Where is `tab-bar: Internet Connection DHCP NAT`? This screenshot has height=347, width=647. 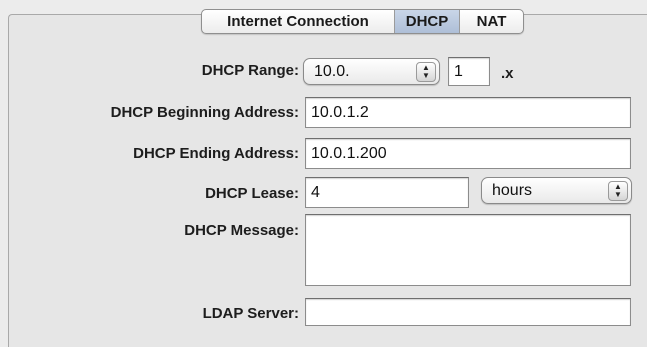
tab-bar: Internet Connection DHCP NAT is located at coordinates (362, 21).